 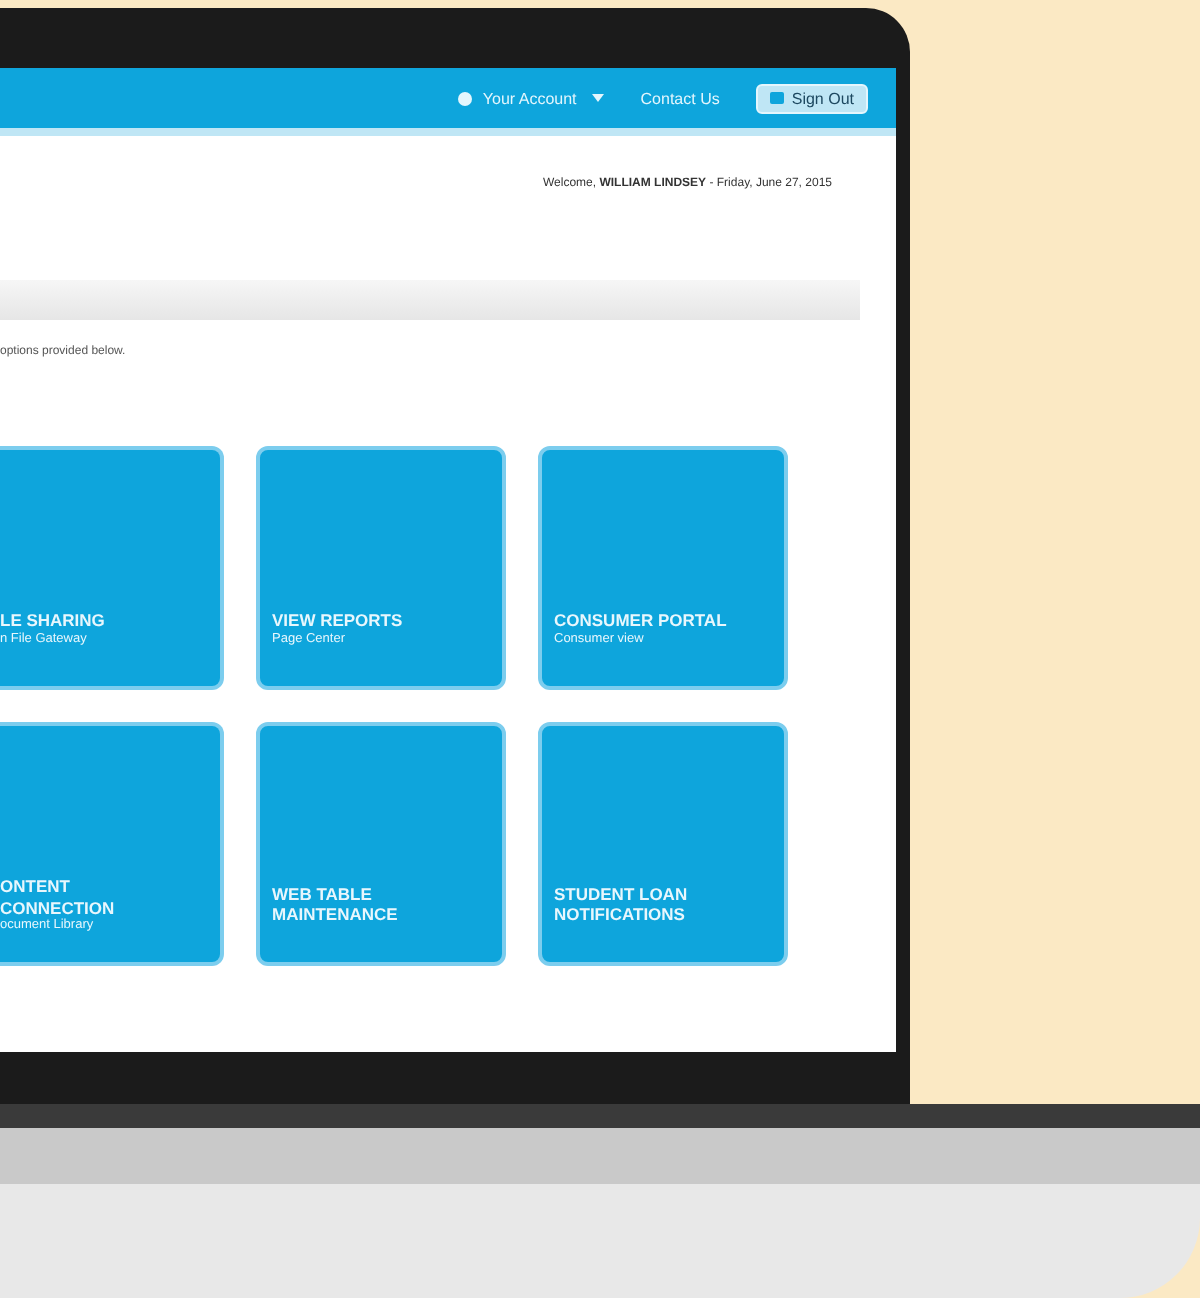 What do you see at coordinates (641, 621) in the screenshot?
I see `tile-title: CONSUMER PORTAL` at bounding box center [641, 621].